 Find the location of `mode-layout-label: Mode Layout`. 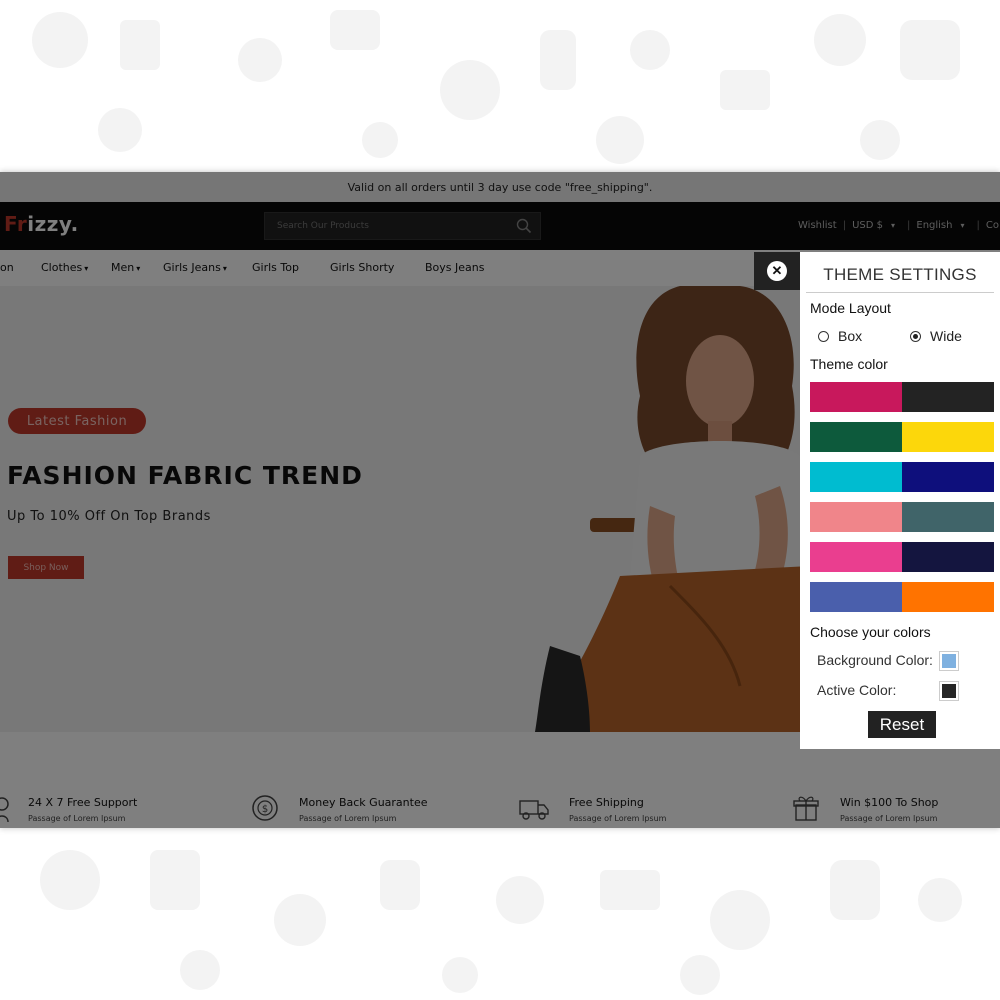

mode-layout-label: Mode Layout is located at coordinates (850, 308).